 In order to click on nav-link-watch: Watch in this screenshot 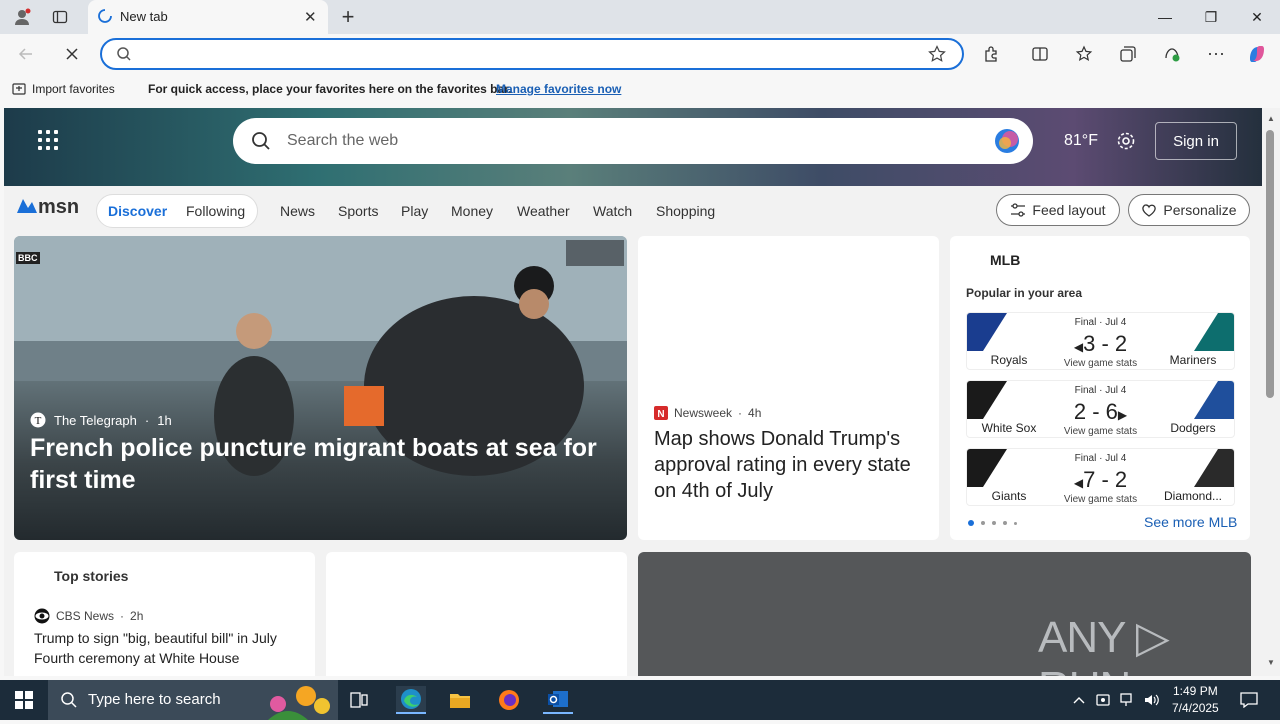, I will do `click(612, 211)`.